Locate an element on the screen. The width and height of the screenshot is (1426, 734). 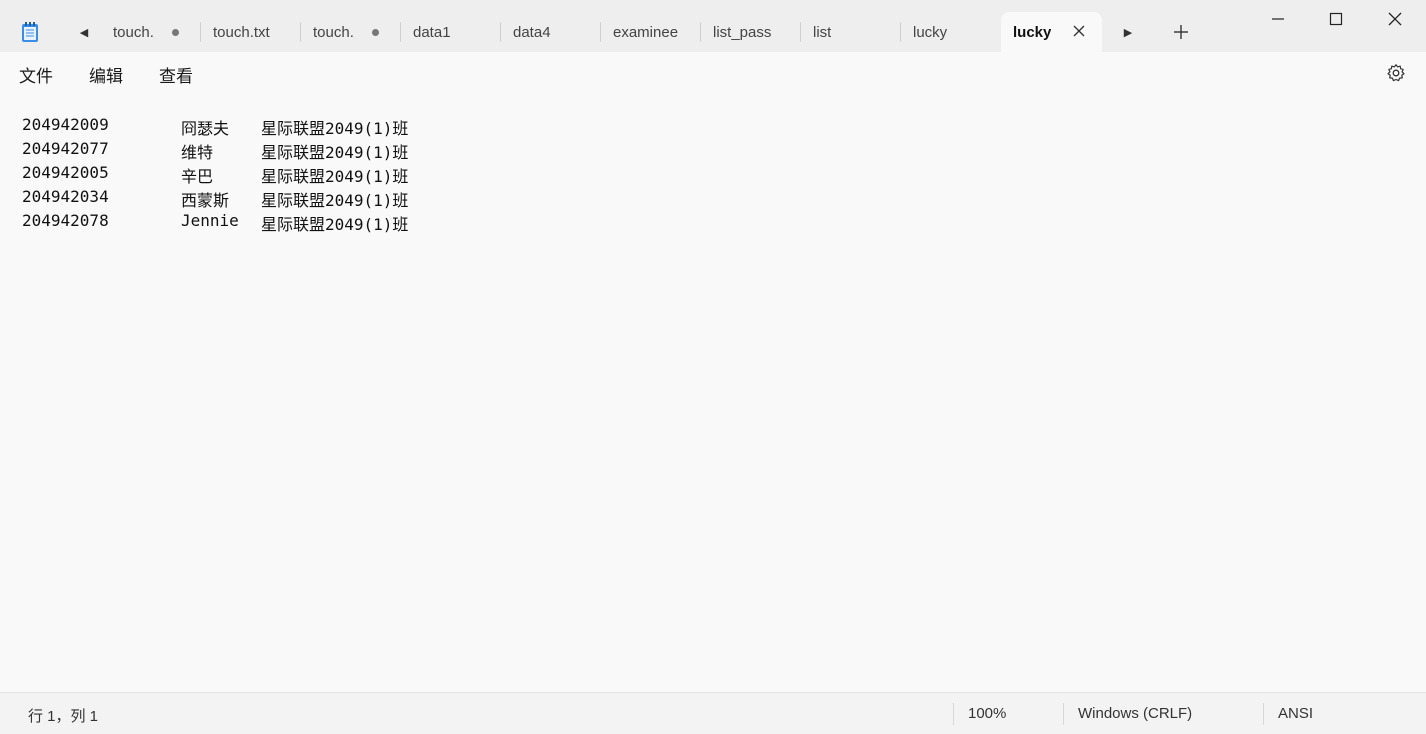
text-line: 204942078 Jennie 星际联盟2049(1)班 is located at coordinates (215, 223).